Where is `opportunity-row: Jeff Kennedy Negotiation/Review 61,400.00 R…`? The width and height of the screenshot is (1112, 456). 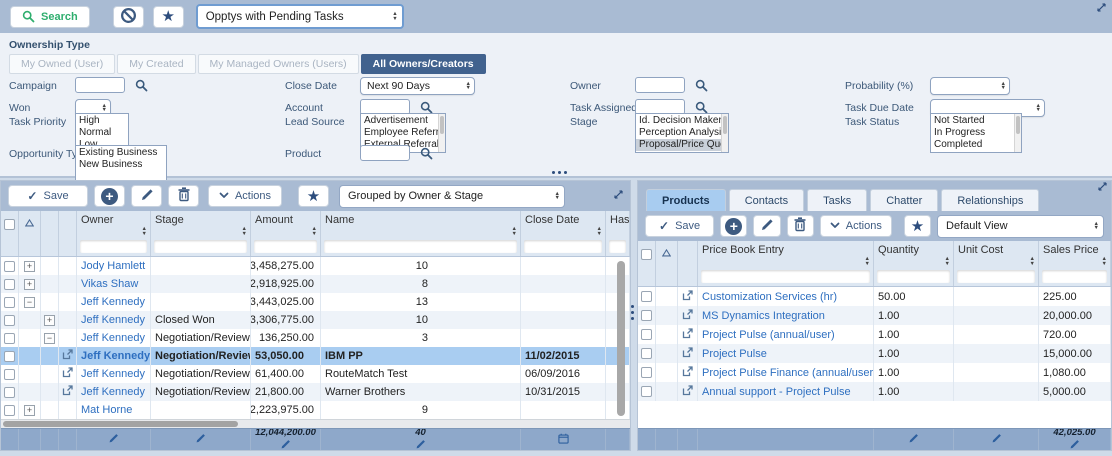
opportunity-row: Jeff Kennedy Negotiation/Review 61,400.00 R… is located at coordinates (315, 374).